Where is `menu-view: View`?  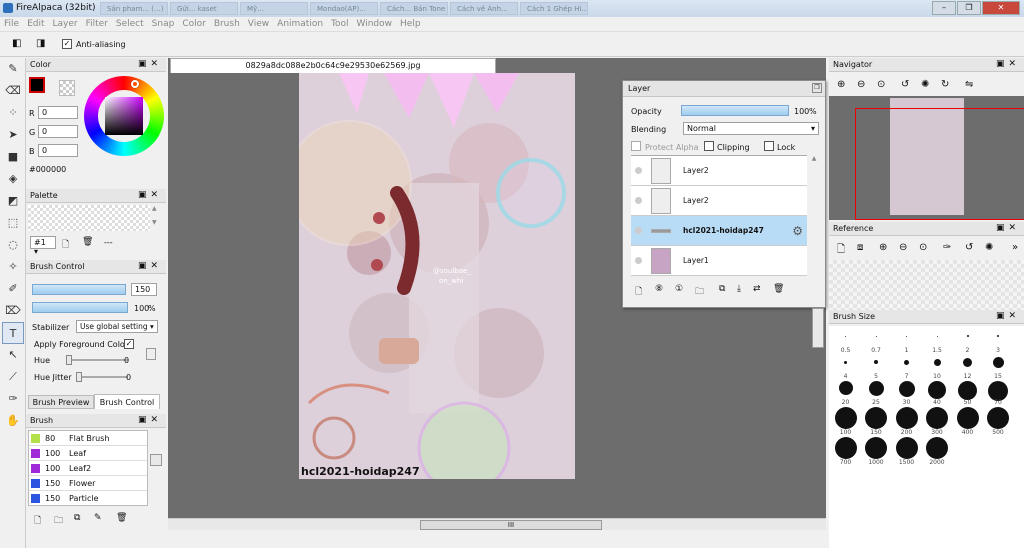 menu-view: View is located at coordinates (258, 24).